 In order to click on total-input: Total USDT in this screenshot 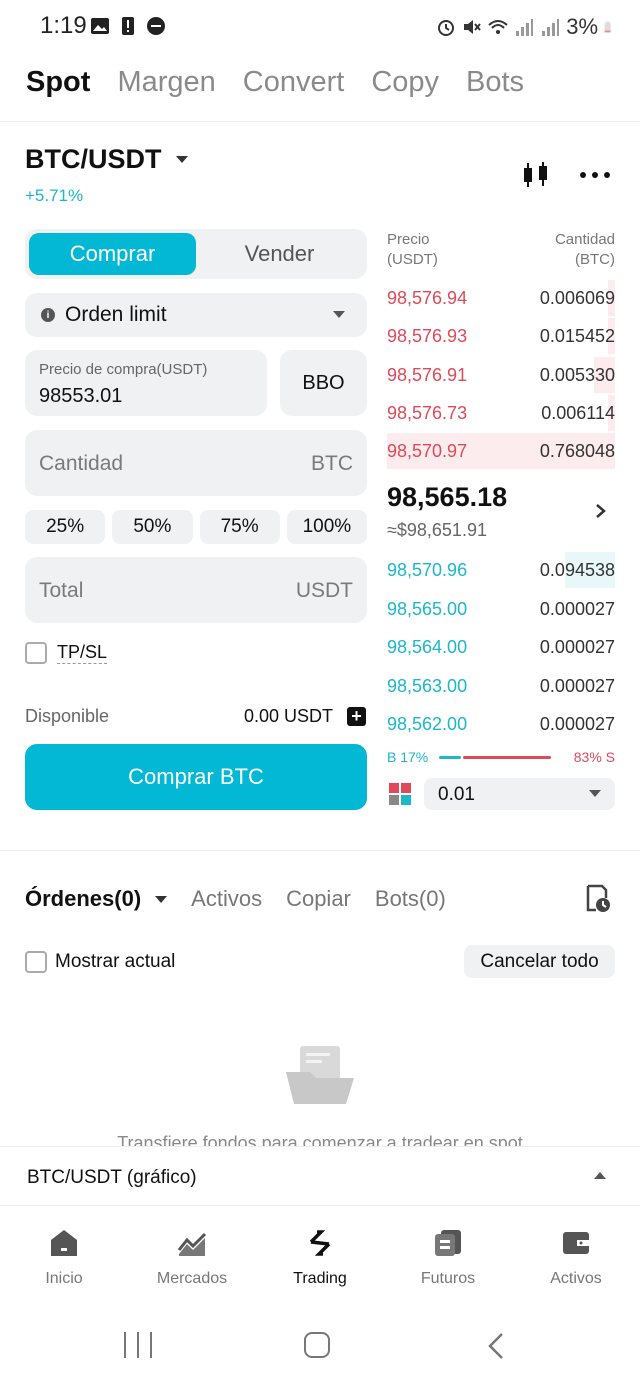, I will do `click(196, 590)`.